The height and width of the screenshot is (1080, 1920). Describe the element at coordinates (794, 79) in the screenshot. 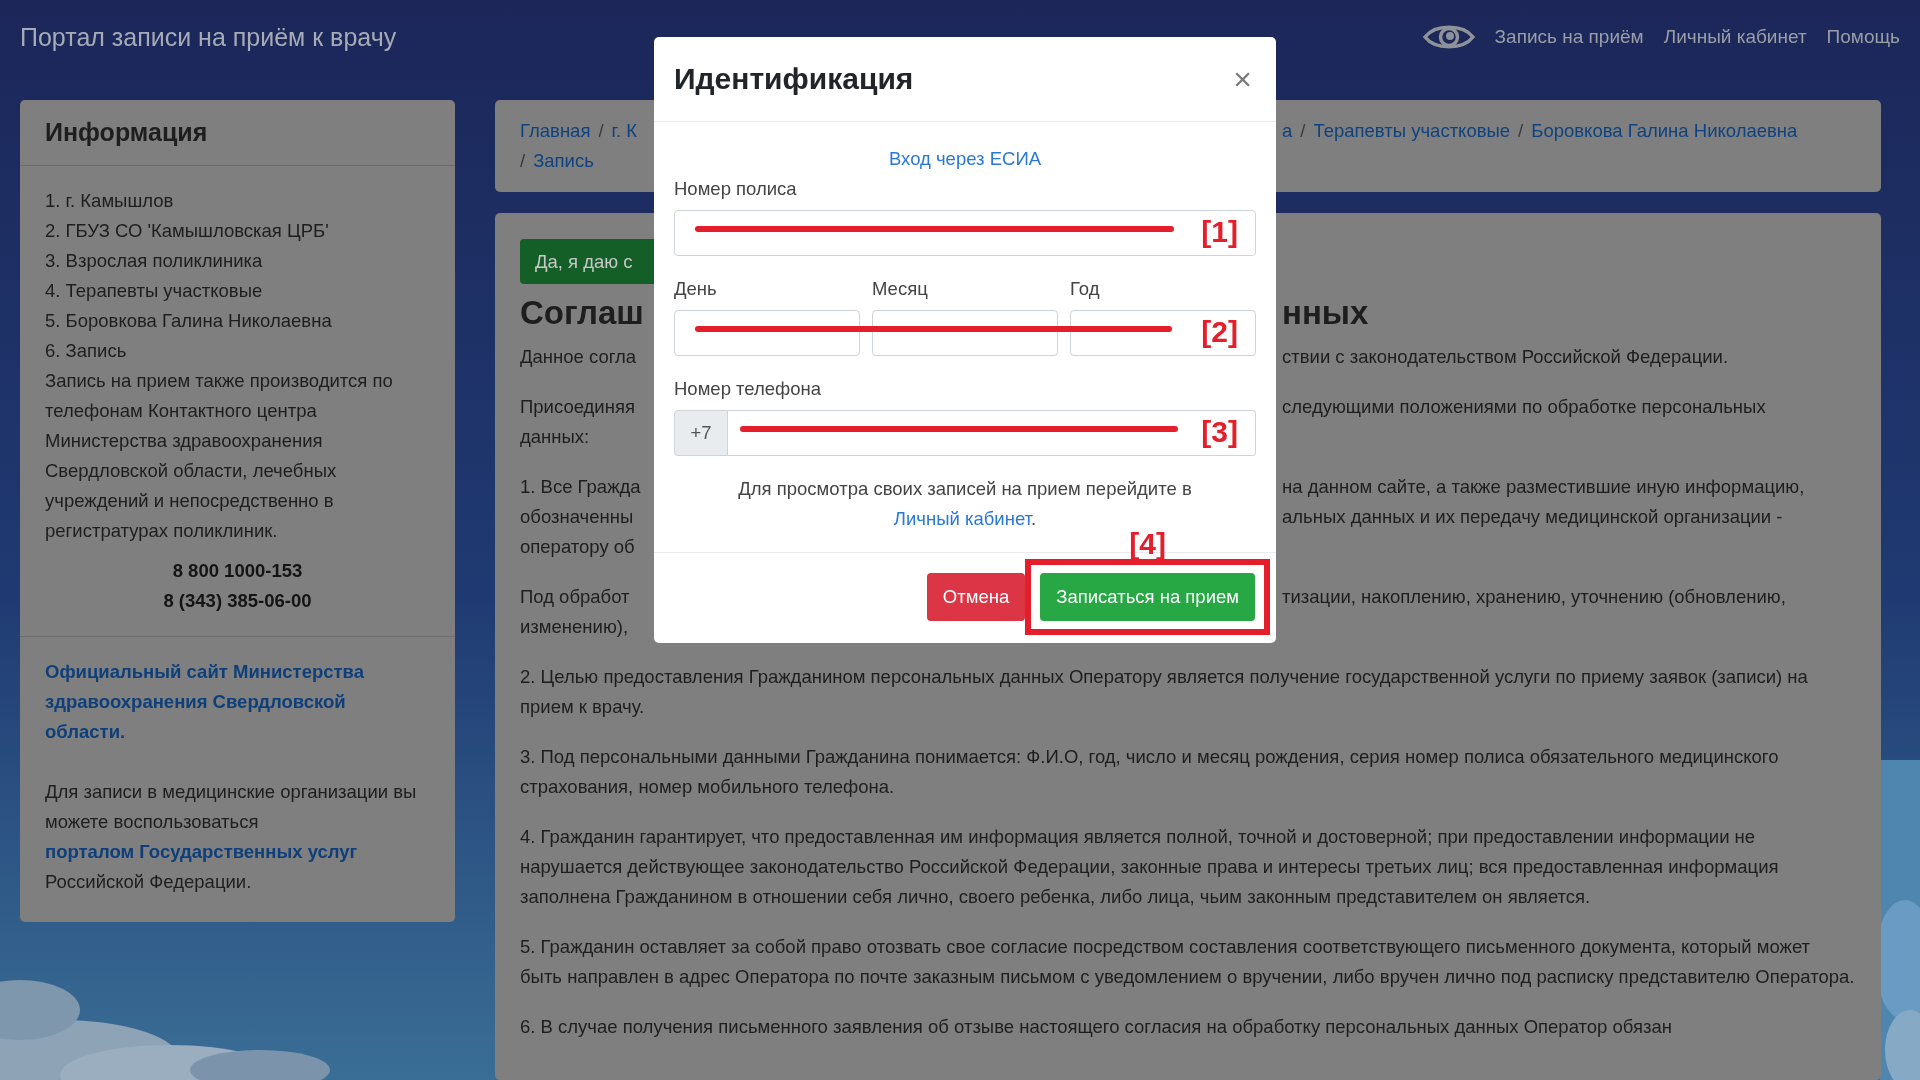

I see `dialog-title: Идентификация` at that location.